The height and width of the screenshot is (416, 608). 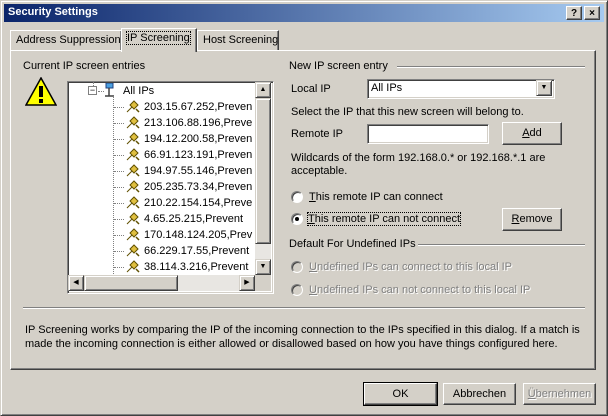 I want to click on tree-entry-item: 194.12.200.58,Preven, so click(x=198, y=139).